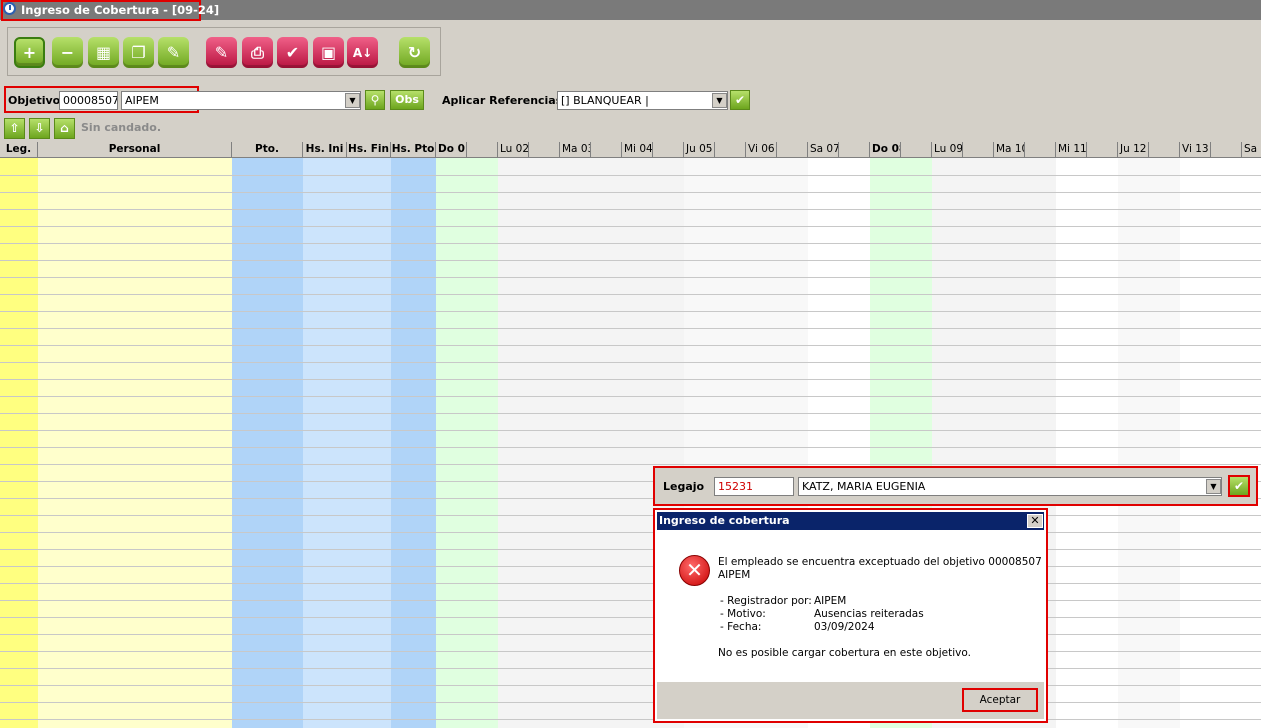 The height and width of the screenshot is (728, 1261). Describe the element at coordinates (637, 150) in the screenshot. I see `header-day: Mi 04` at that location.